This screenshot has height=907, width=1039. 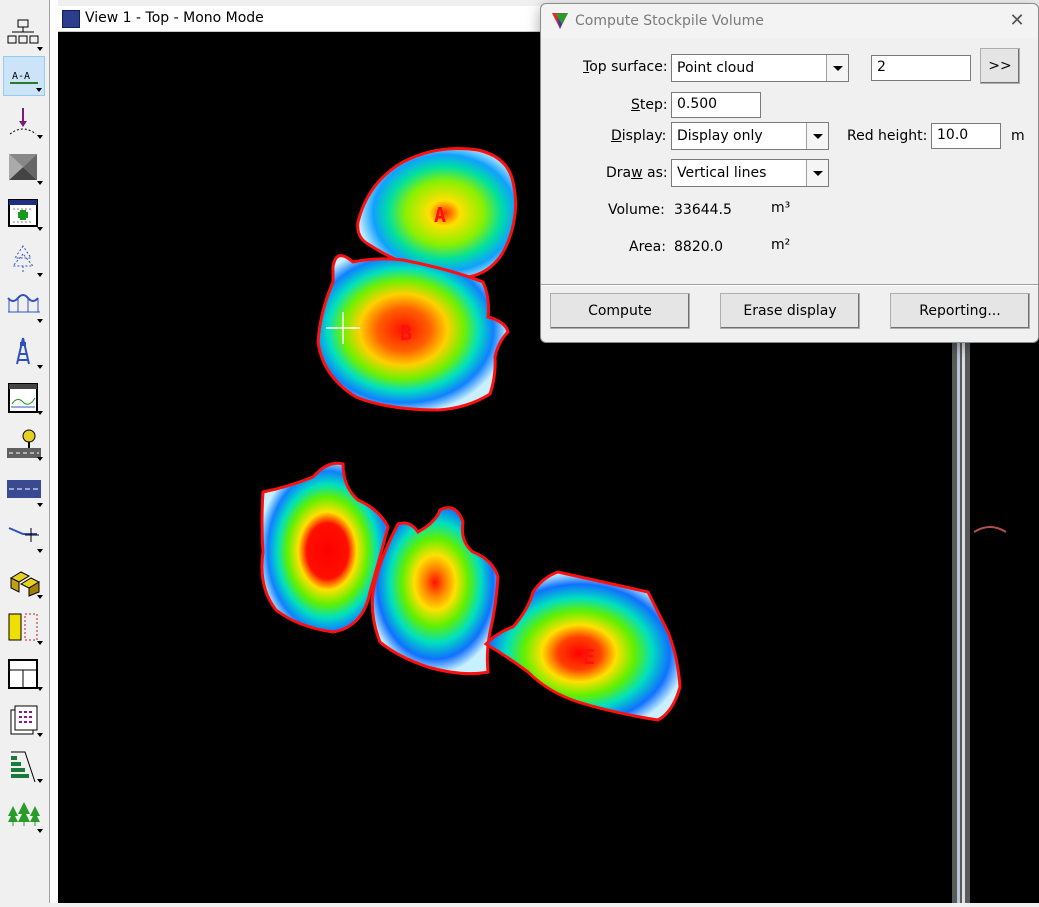 What do you see at coordinates (435, 591) in the screenshot?
I see `stockpile-d` at bounding box center [435, 591].